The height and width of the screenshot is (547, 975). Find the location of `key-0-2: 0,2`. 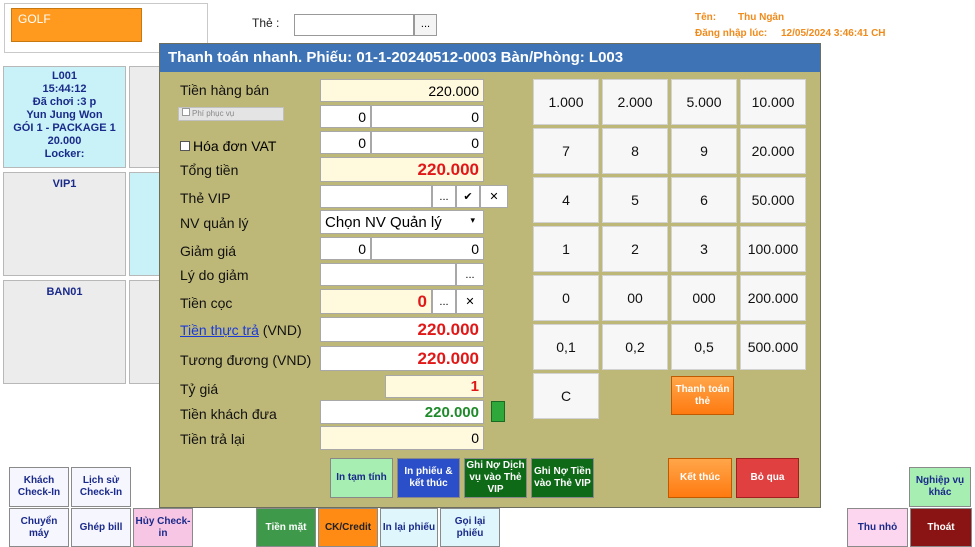

key-0-2: 0,2 is located at coordinates (635, 347).